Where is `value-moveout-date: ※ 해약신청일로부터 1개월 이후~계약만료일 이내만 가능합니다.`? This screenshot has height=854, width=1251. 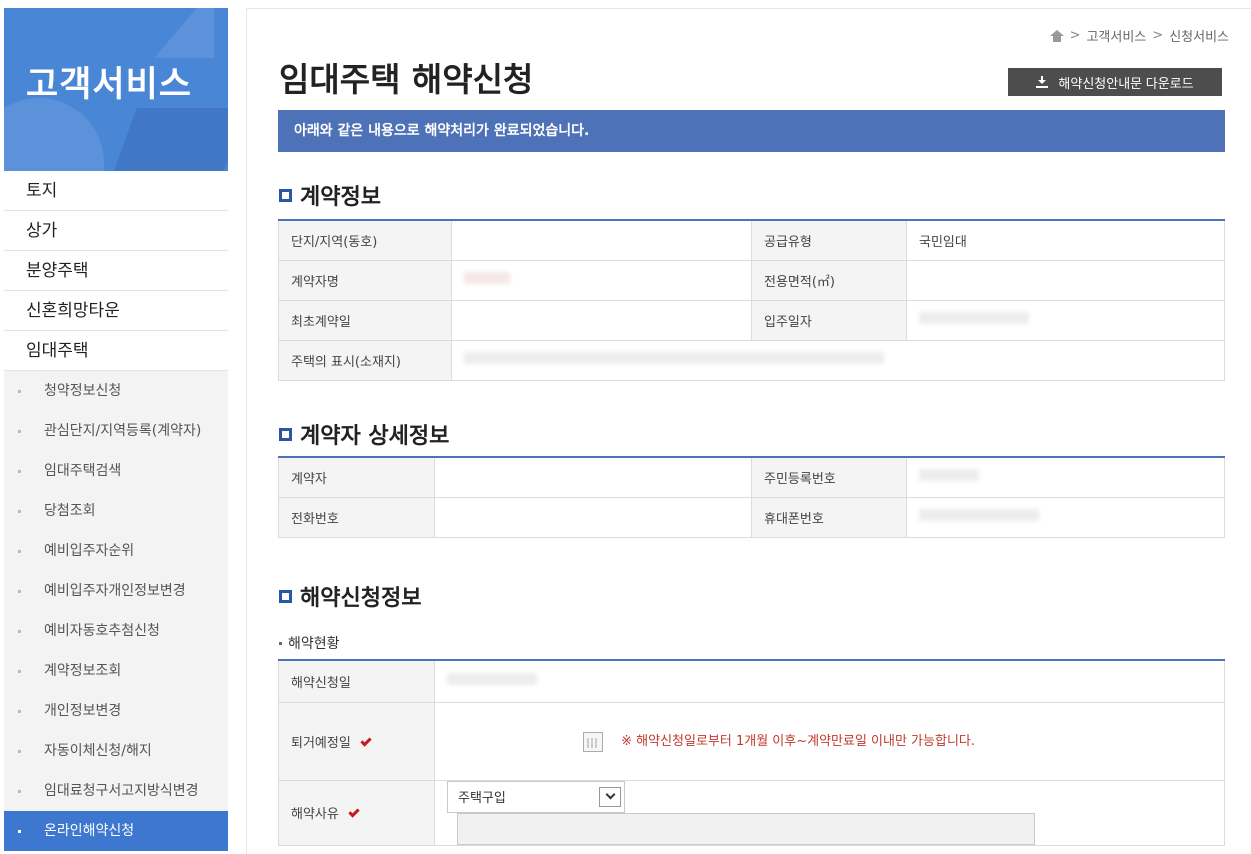 value-moveout-date: ※ 해약신청일로부터 1개월 이후~계약만료일 이내만 가능합니다. is located at coordinates (829, 741).